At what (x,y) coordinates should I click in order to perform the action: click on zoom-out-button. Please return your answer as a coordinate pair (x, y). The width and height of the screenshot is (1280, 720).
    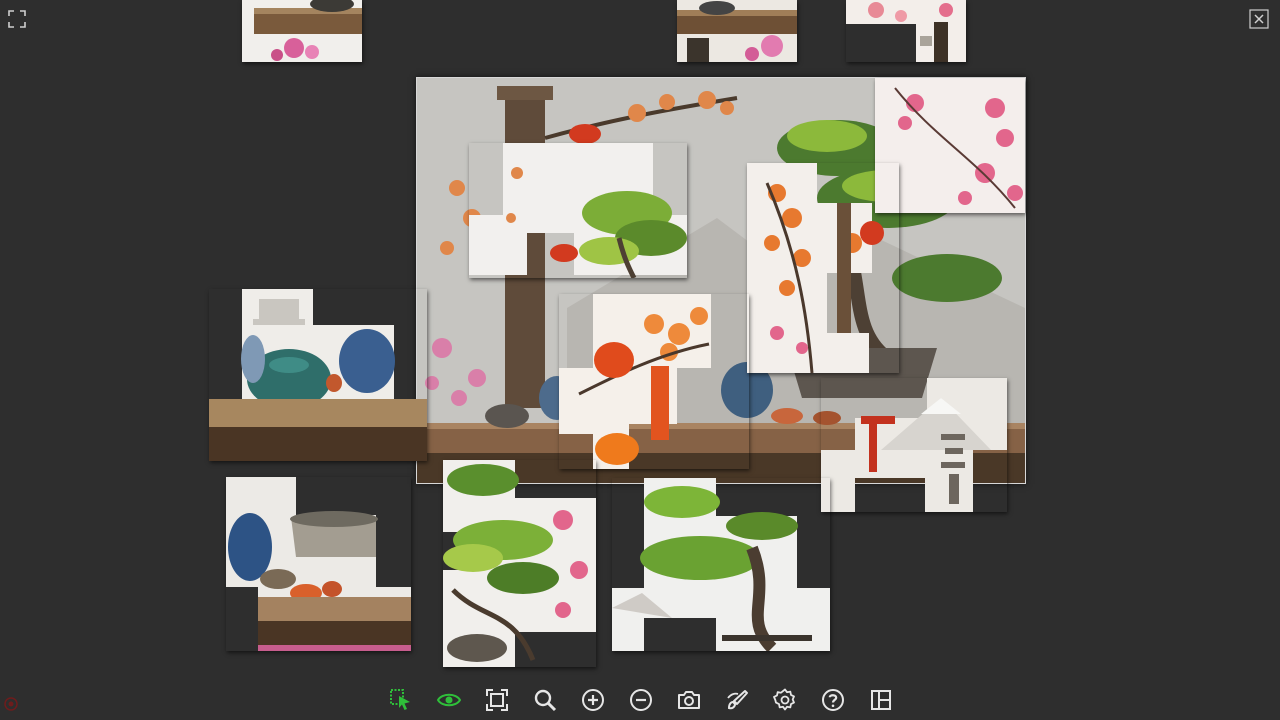
    Looking at the image, I should click on (640, 700).